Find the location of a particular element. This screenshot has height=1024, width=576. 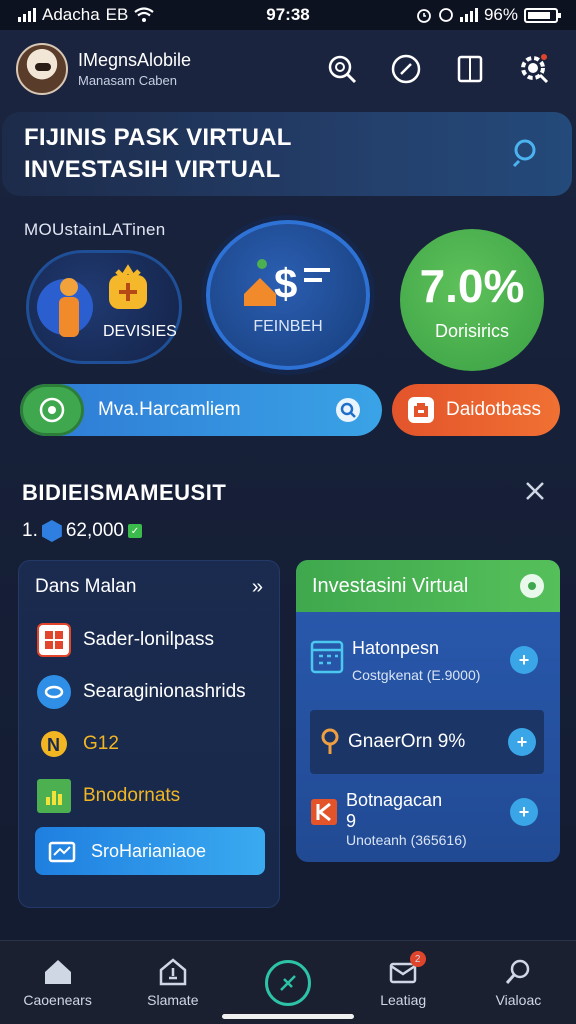

list-item: Sader-lonilpass is located at coordinates (125, 640).